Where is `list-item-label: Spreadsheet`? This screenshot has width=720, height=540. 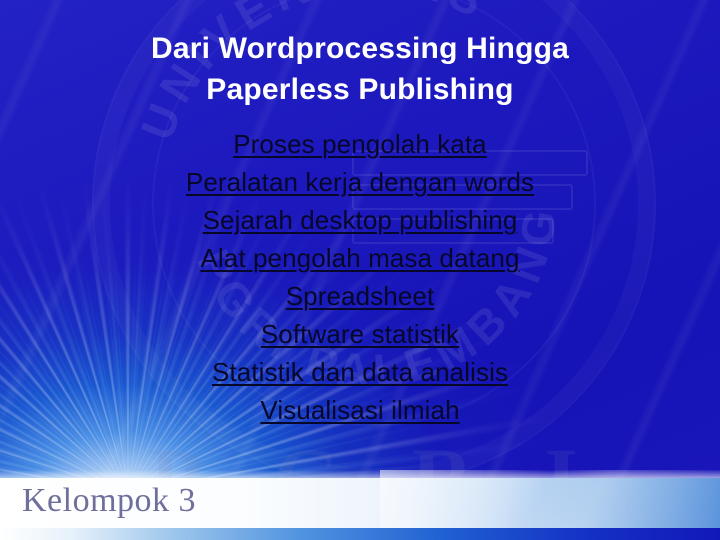
list-item-label: Spreadsheet is located at coordinates (360, 296).